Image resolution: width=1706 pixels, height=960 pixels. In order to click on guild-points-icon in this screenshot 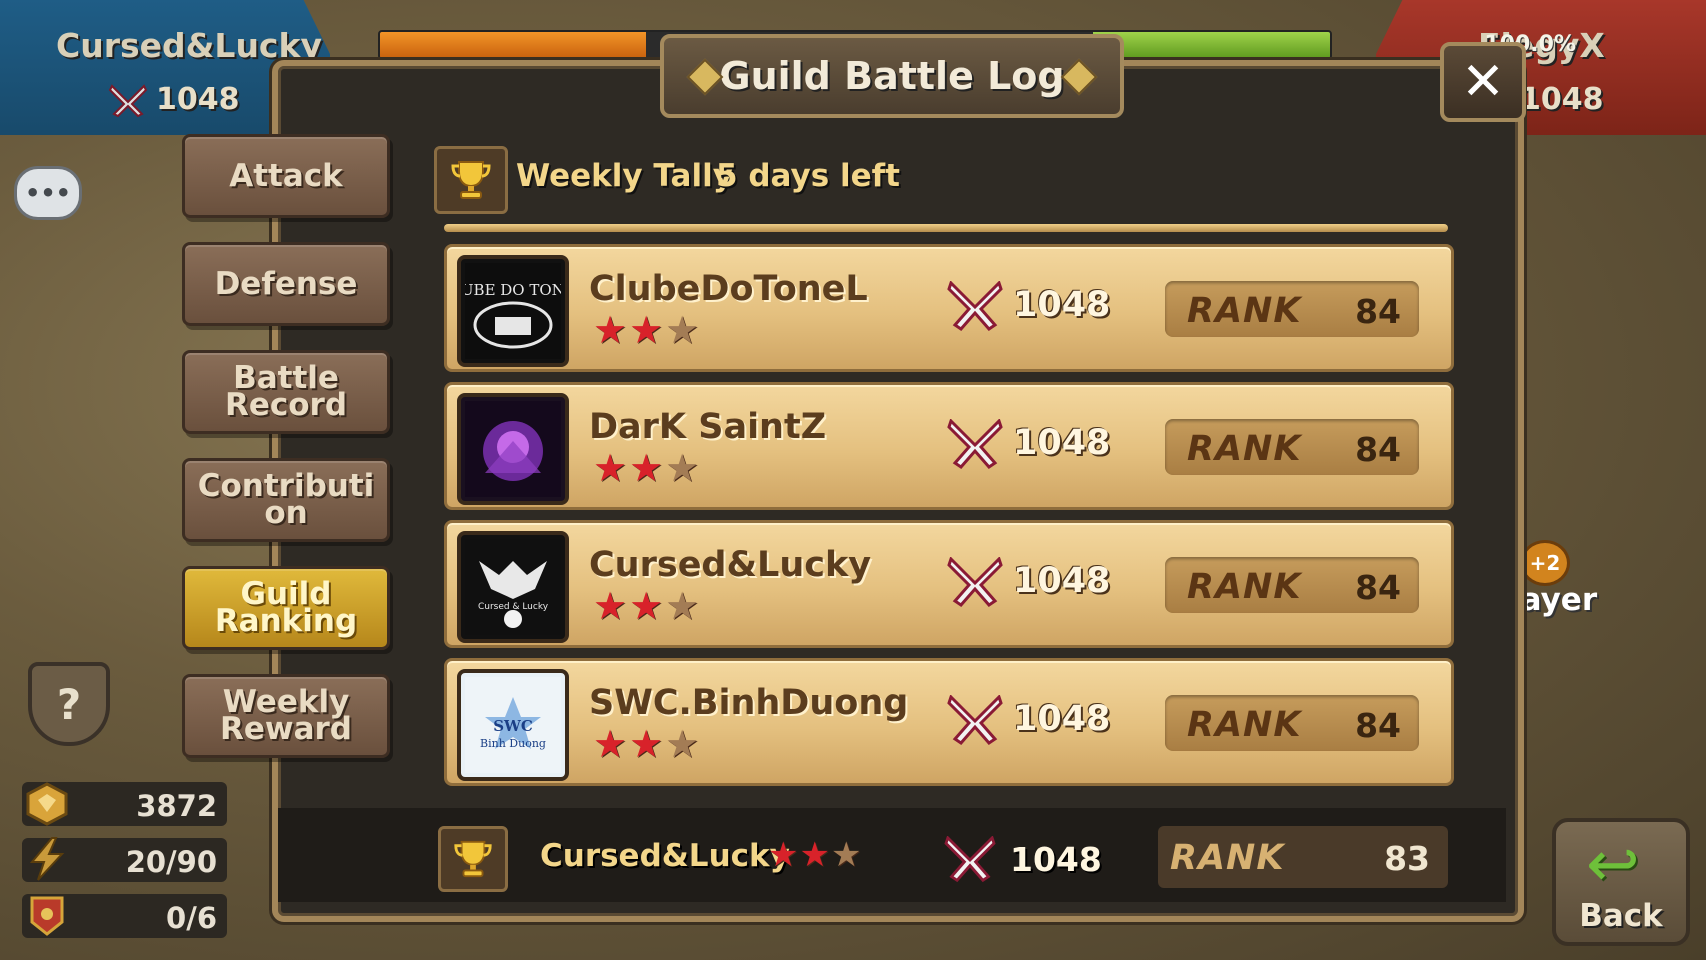, I will do `click(47, 803)`.